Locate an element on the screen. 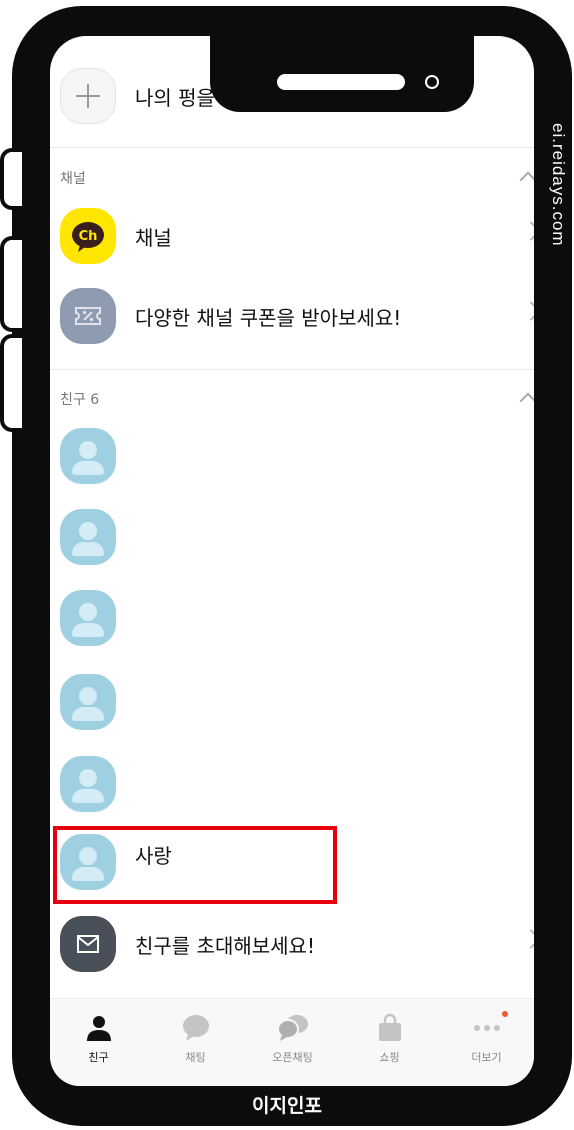 This screenshot has width=574, height=1130. section-title-friends: 친구 6 is located at coordinates (80, 400).